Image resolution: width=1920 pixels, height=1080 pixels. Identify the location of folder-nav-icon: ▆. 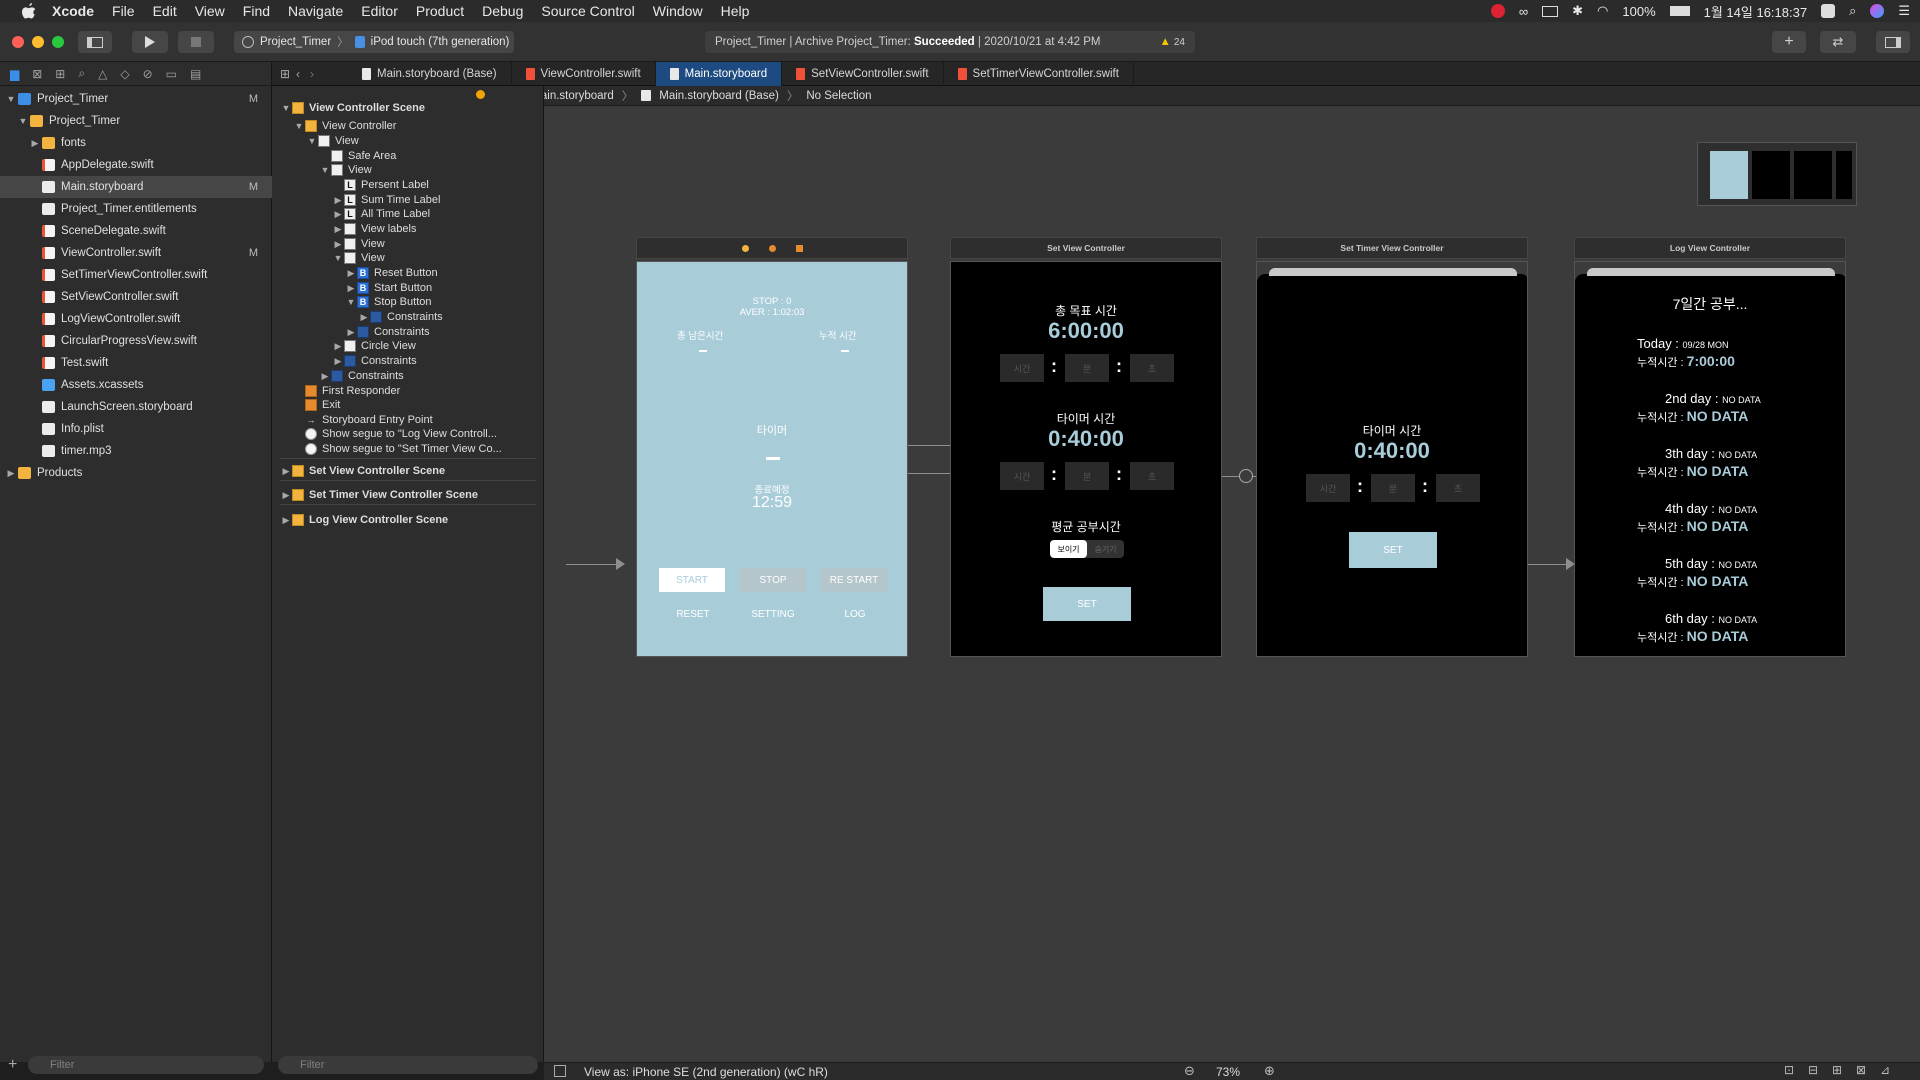
(14, 74).